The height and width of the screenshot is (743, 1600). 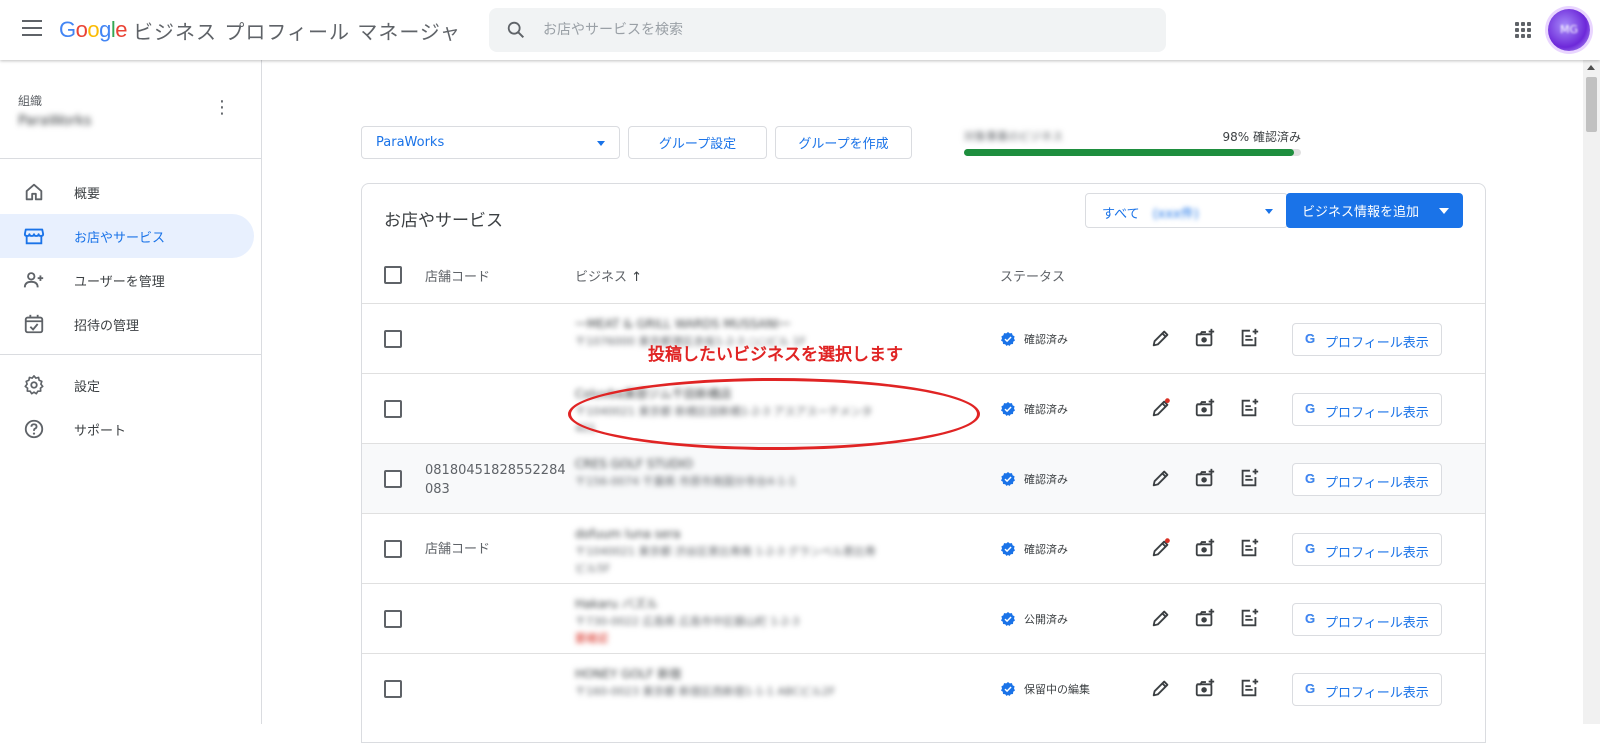 I want to click on apps-grid-icon, so click(x=1523, y=30).